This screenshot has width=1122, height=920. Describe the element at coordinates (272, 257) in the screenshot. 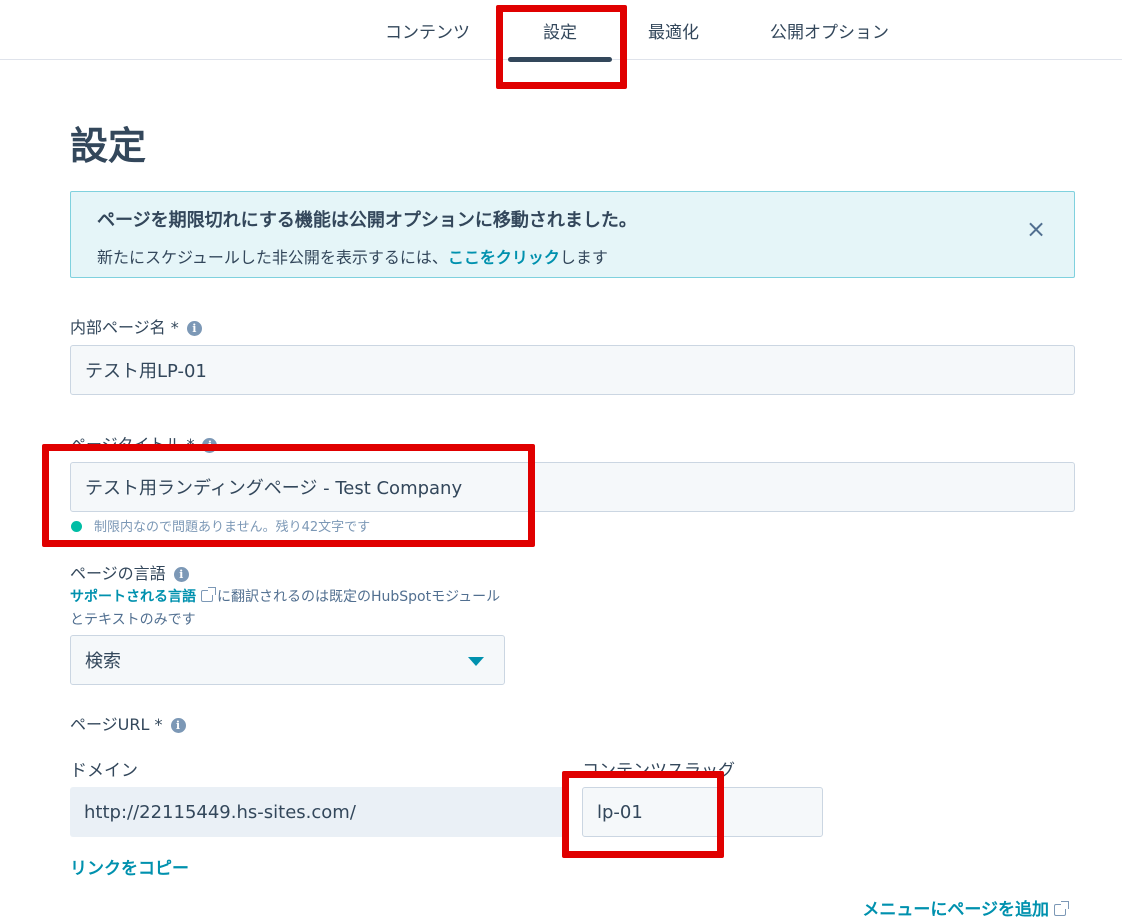

I see `alert-body-prefix: 新たにスケジュールした非公開を表示するには、` at that location.